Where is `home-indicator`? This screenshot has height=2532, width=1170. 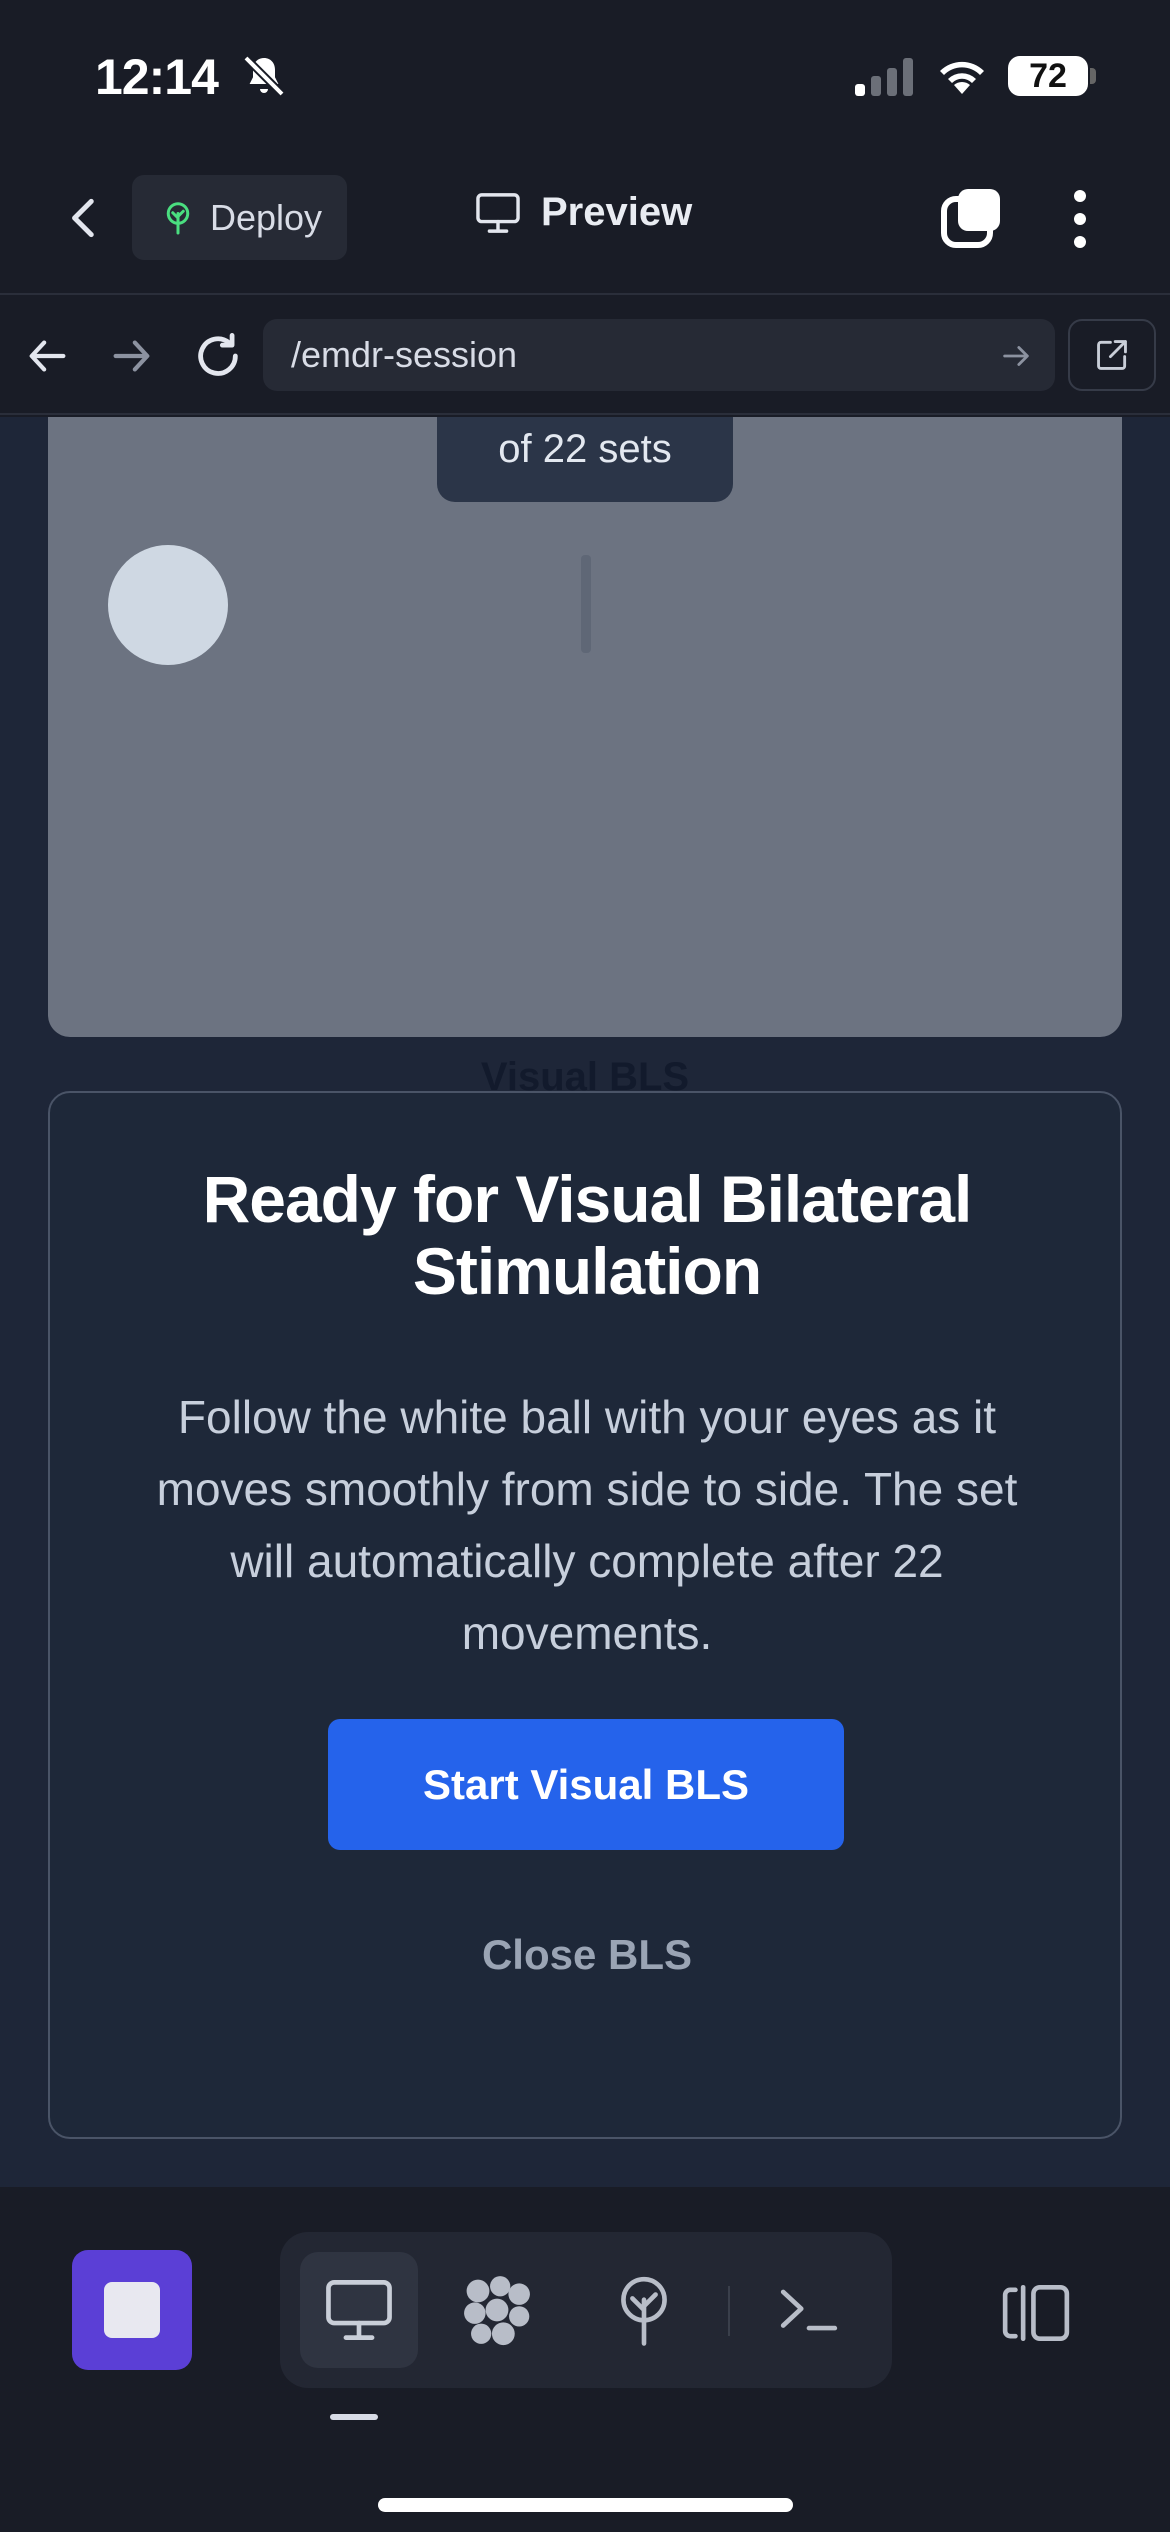
home-indicator is located at coordinates (585, 2505).